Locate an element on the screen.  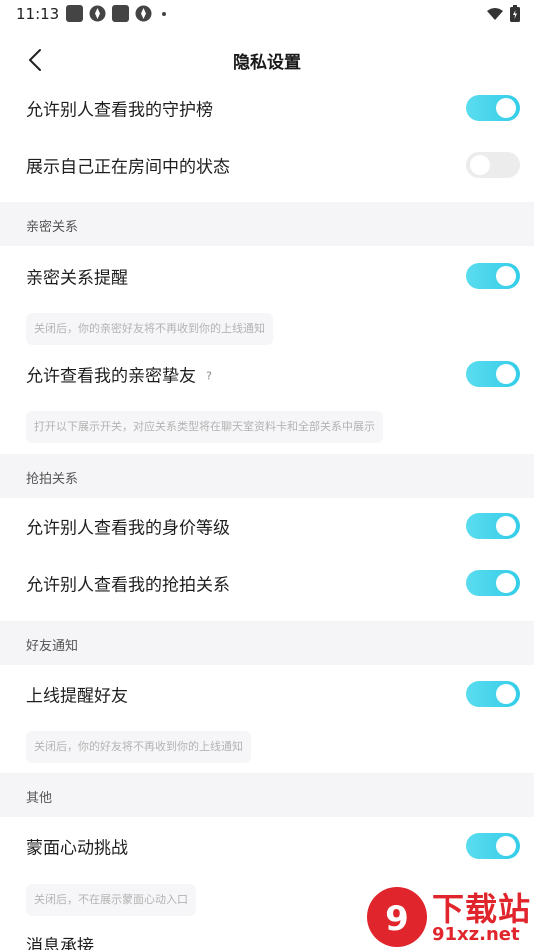
setting-label: 允许别人查看我的身价等级 is located at coordinates (128, 528).